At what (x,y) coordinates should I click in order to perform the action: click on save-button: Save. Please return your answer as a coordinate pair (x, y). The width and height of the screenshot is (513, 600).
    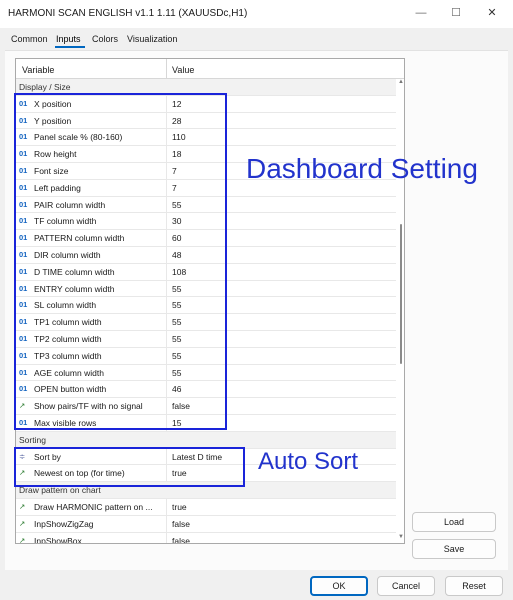
    Looking at the image, I should click on (454, 549).